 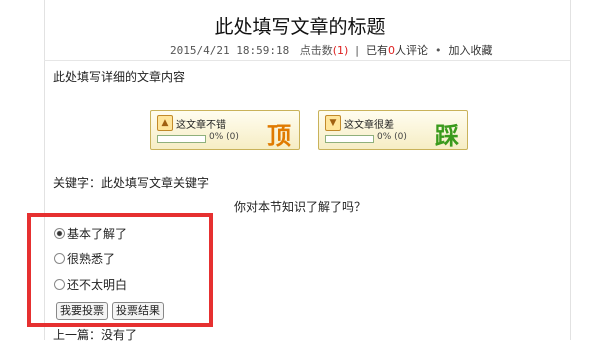 I want to click on publish-date: 2015/4/21 18:59:18, so click(x=230, y=50).